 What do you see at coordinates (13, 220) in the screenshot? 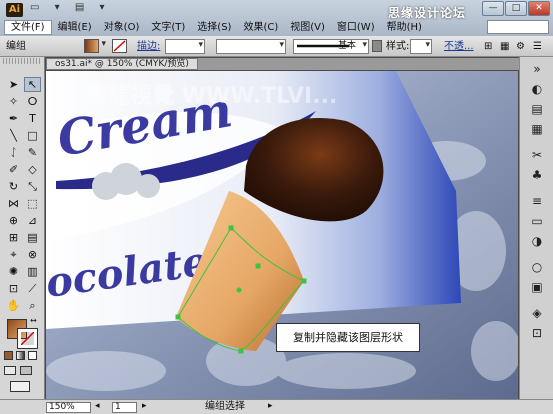
I see `shape-builder-tool-icon: ⊕` at bounding box center [13, 220].